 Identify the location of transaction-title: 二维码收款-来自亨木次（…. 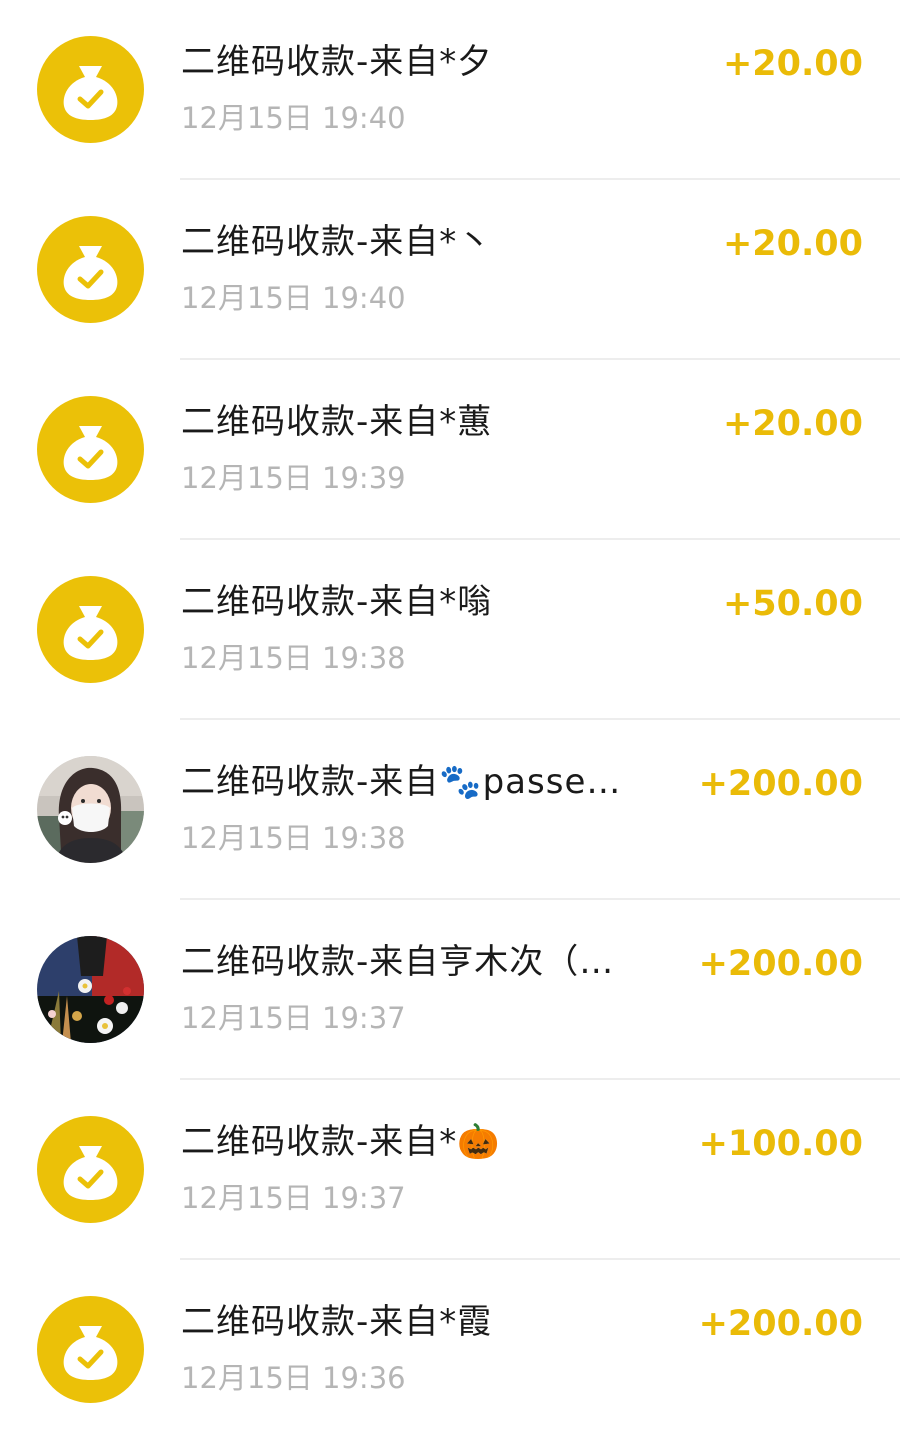
(398, 962).